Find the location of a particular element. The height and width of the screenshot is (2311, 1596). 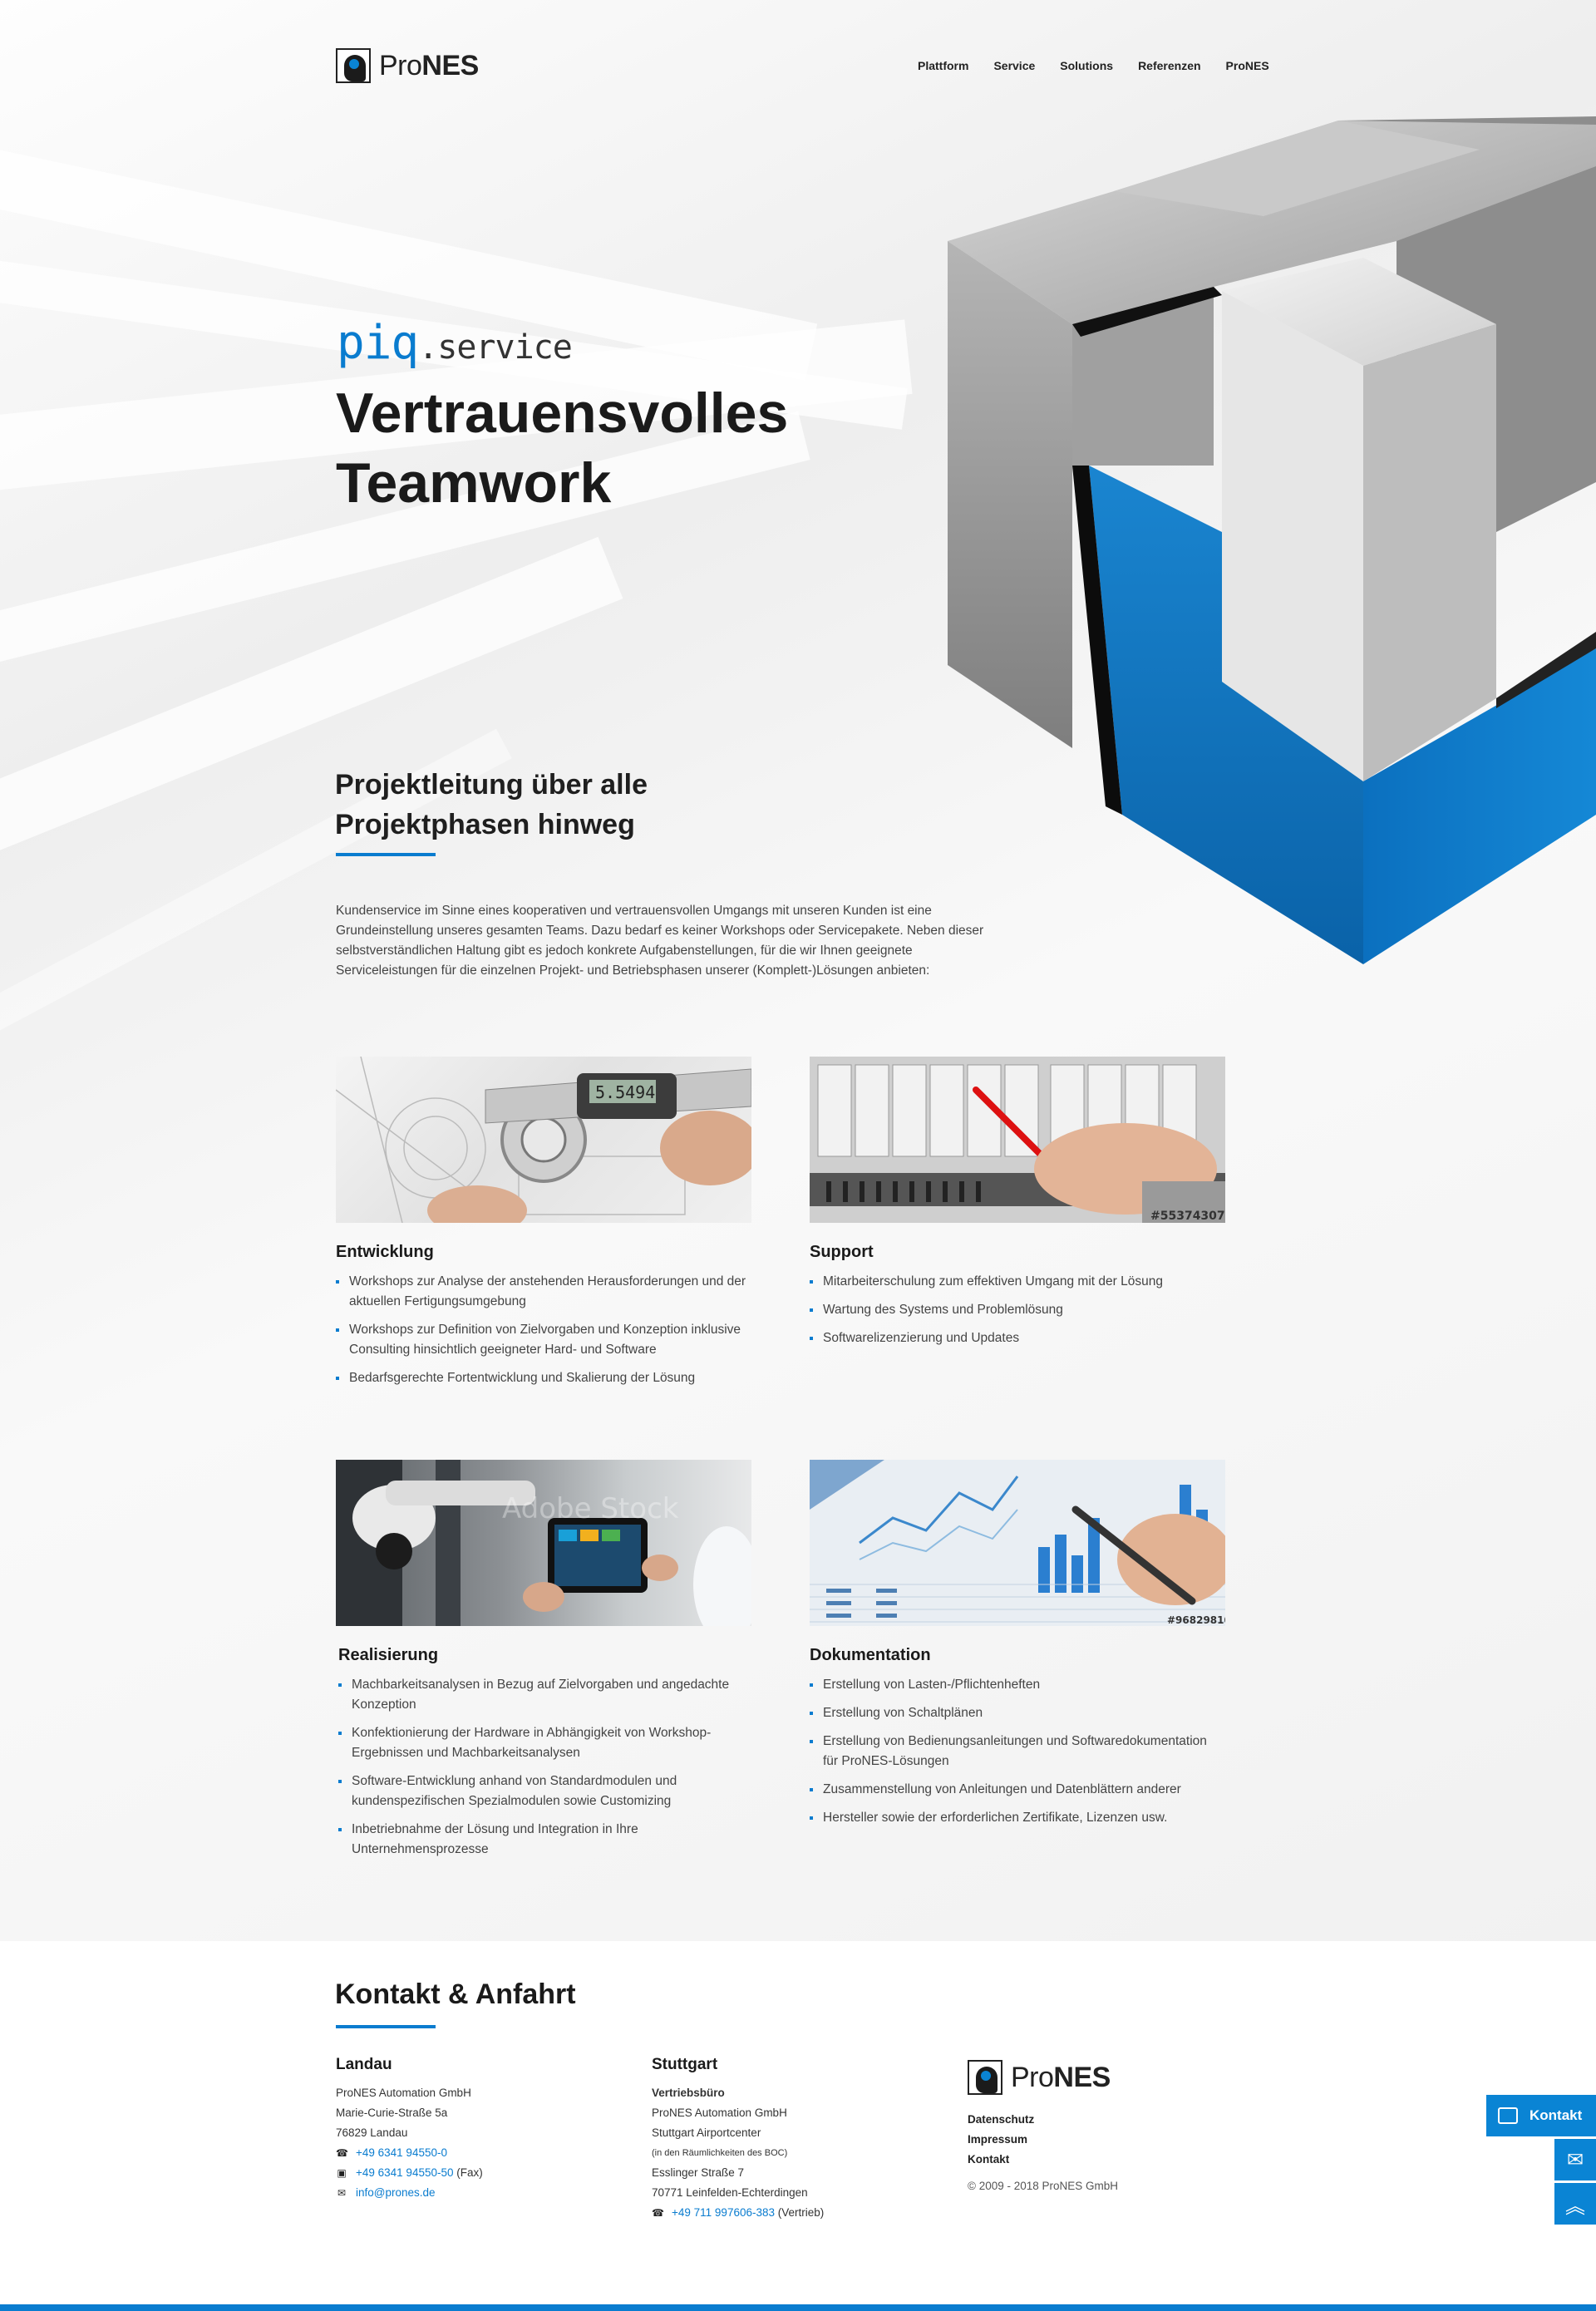

tablet-robot-photo: Adobe Stock is located at coordinates (543, 1543).